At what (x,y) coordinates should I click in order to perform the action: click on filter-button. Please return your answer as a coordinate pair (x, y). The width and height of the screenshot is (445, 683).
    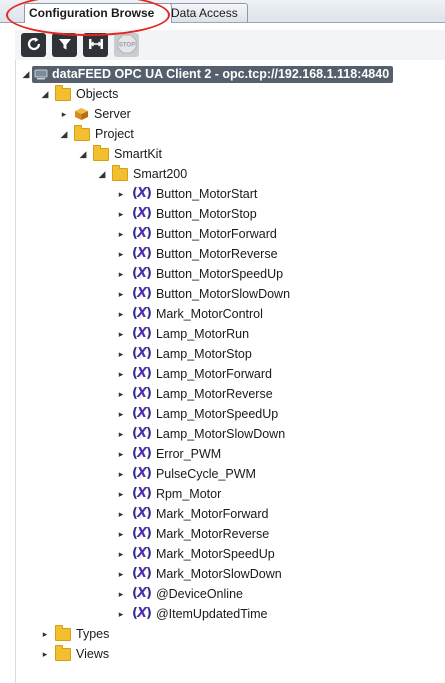
    Looking at the image, I should click on (64, 45).